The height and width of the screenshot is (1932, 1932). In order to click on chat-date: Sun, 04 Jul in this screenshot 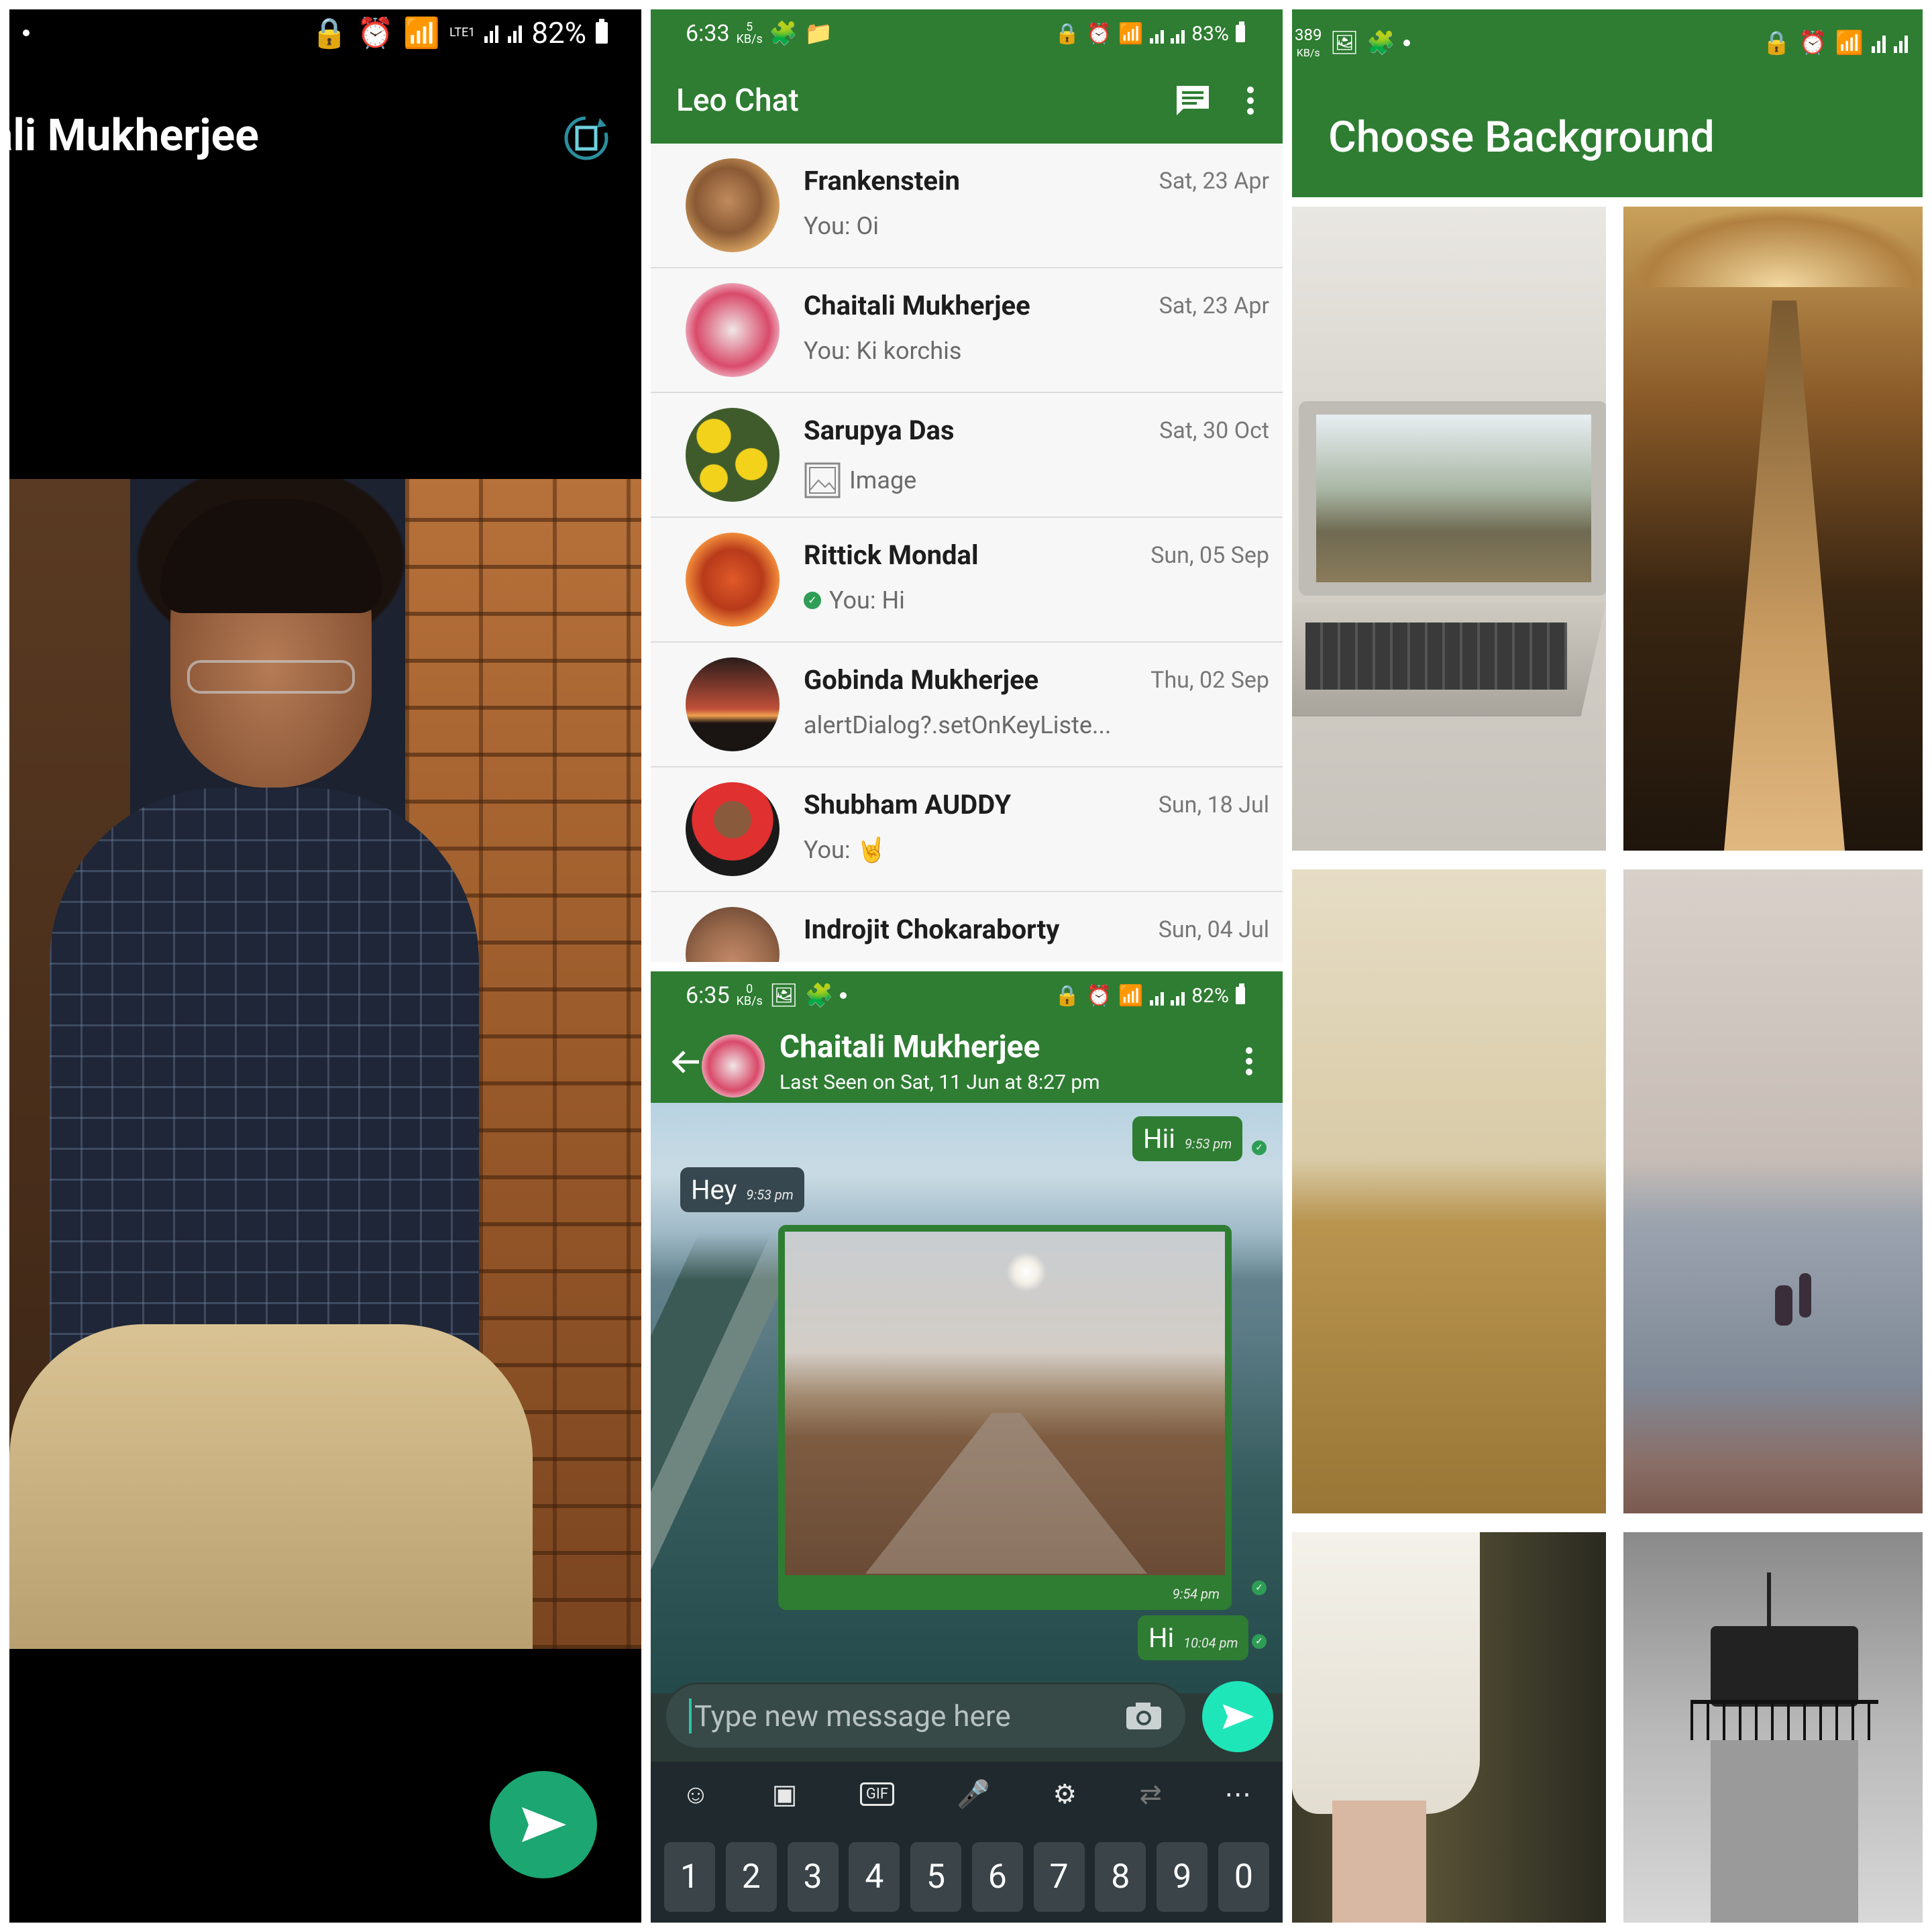, I will do `click(1213, 929)`.